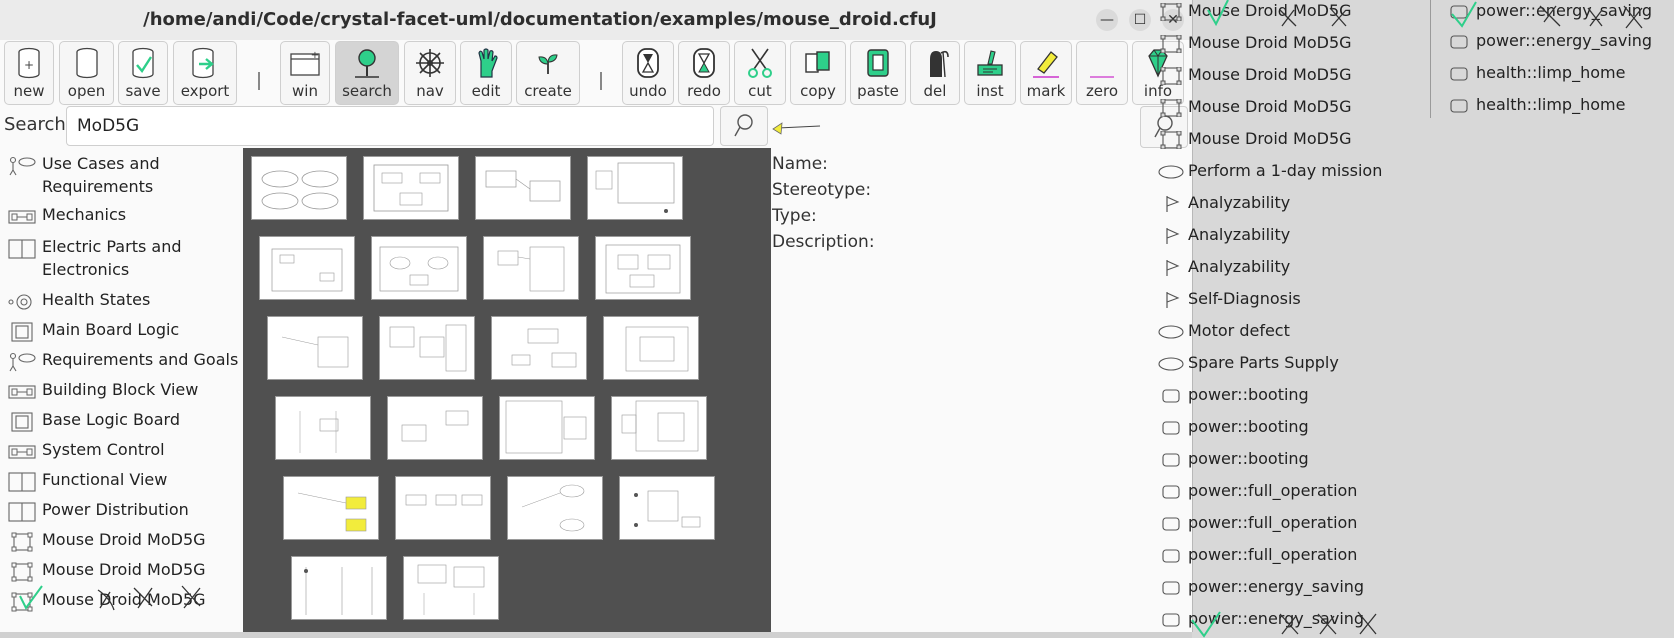 Image resolution: width=1674 pixels, height=638 pixels. What do you see at coordinates (1244, 298) in the screenshot?
I see `list-item-label: Self-Diagnosis` at bounding box center [1244, 298].